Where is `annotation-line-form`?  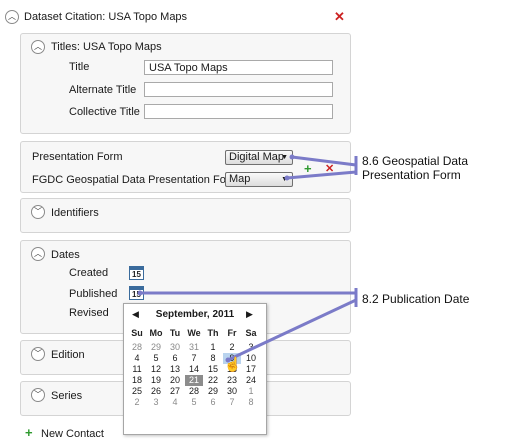 annotation-line-form is located at coordinates (324, 161).